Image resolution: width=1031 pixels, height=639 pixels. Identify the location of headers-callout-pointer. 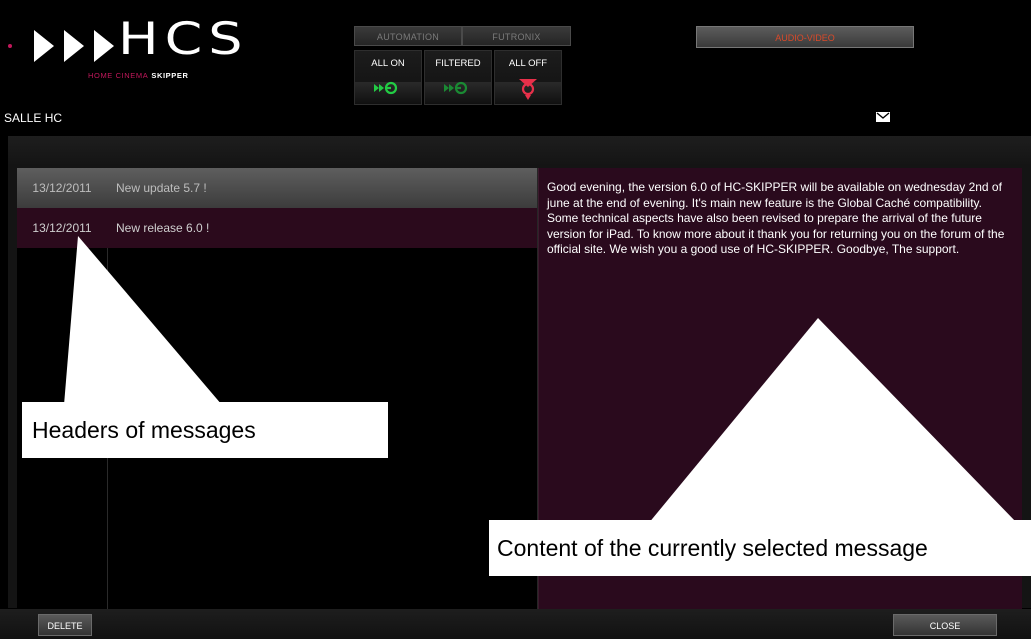
(143, 320).